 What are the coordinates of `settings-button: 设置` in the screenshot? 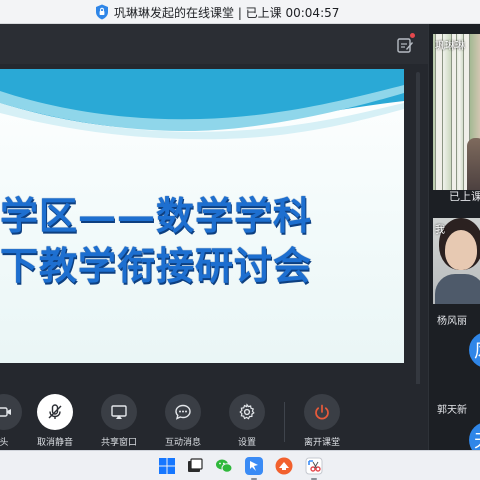 It's located at (247, 421).